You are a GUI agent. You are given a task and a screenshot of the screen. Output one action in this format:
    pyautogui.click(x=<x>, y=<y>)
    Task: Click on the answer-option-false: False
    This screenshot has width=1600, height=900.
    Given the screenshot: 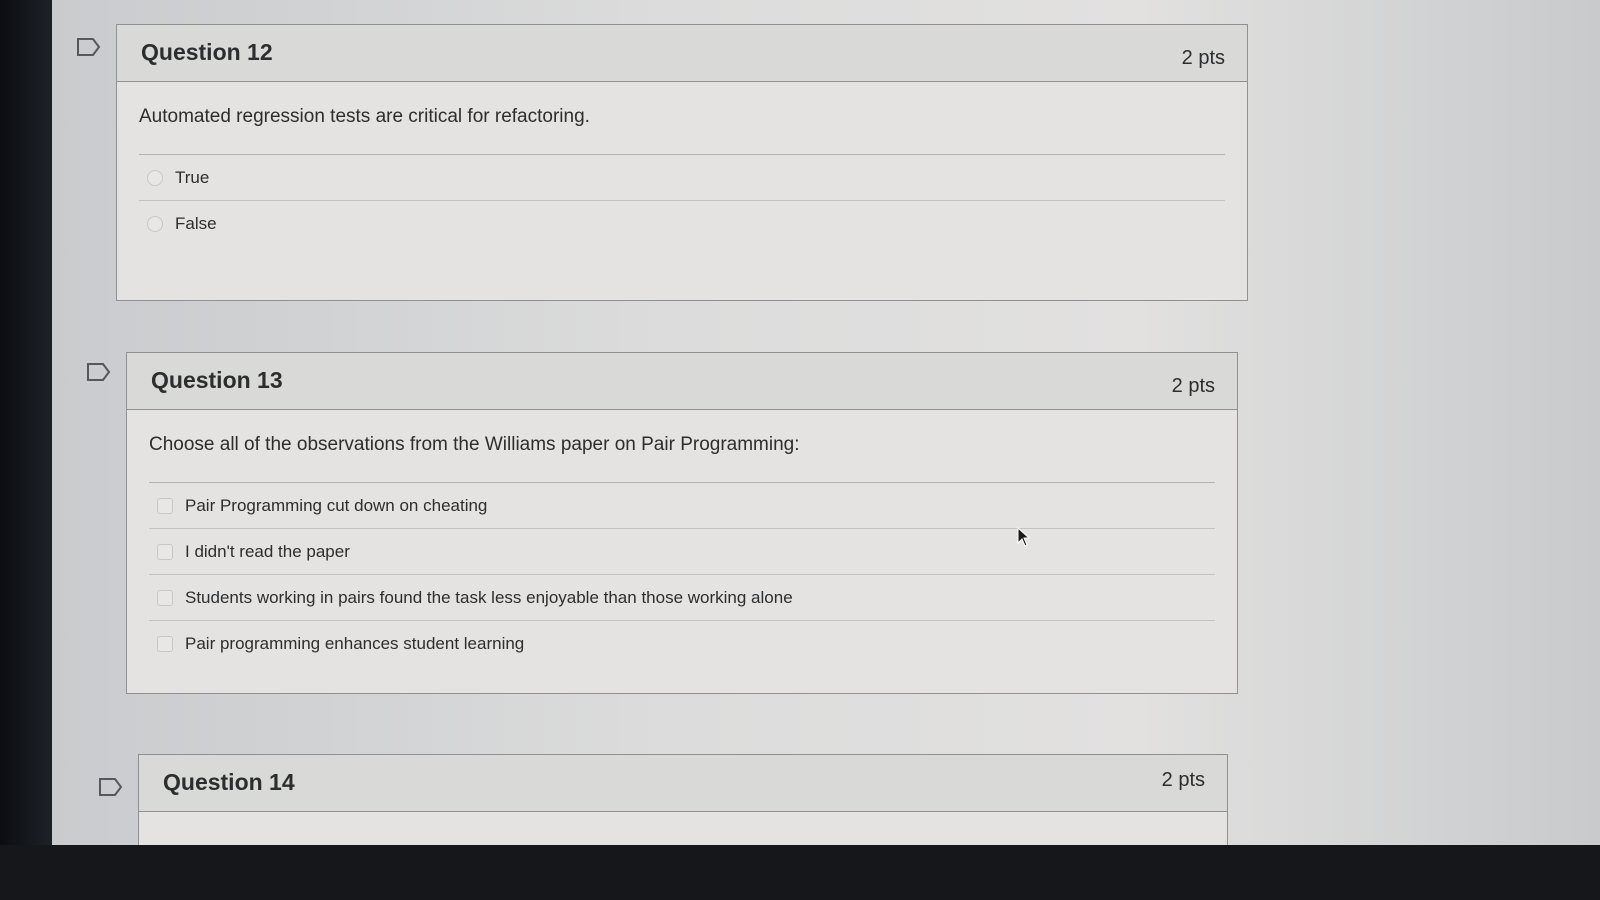 What is the action you would take?
    pyautogui.click(x=682, y=223)
    